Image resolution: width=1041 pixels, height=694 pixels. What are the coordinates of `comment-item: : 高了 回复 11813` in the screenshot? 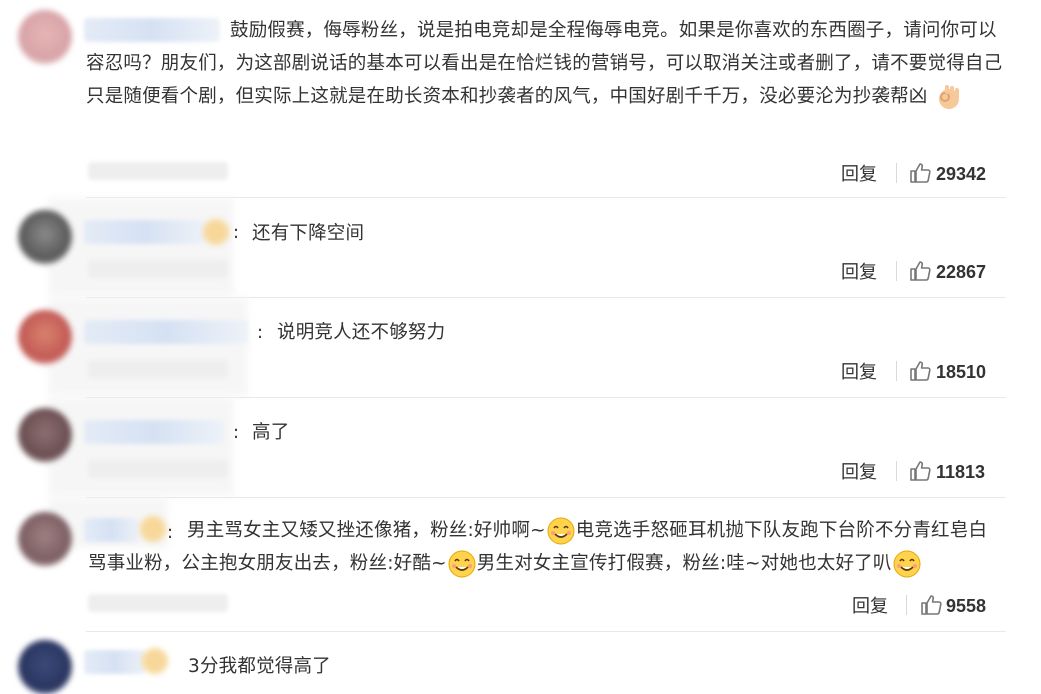 It's located at (520, 448).